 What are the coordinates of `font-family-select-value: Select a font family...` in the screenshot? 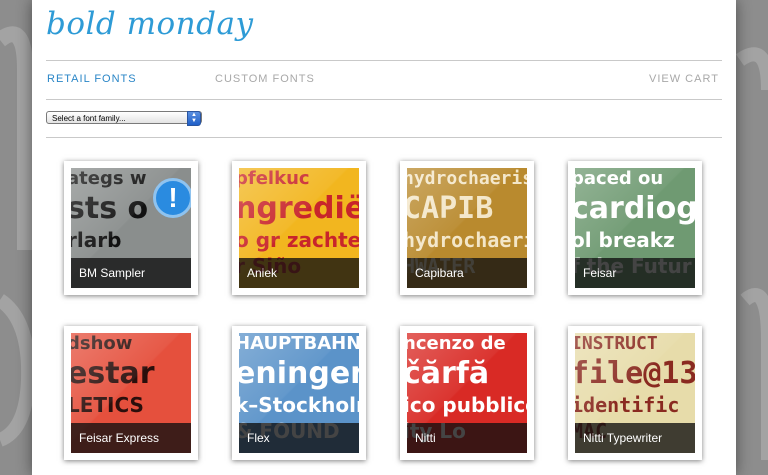 It's located at (89, 118).